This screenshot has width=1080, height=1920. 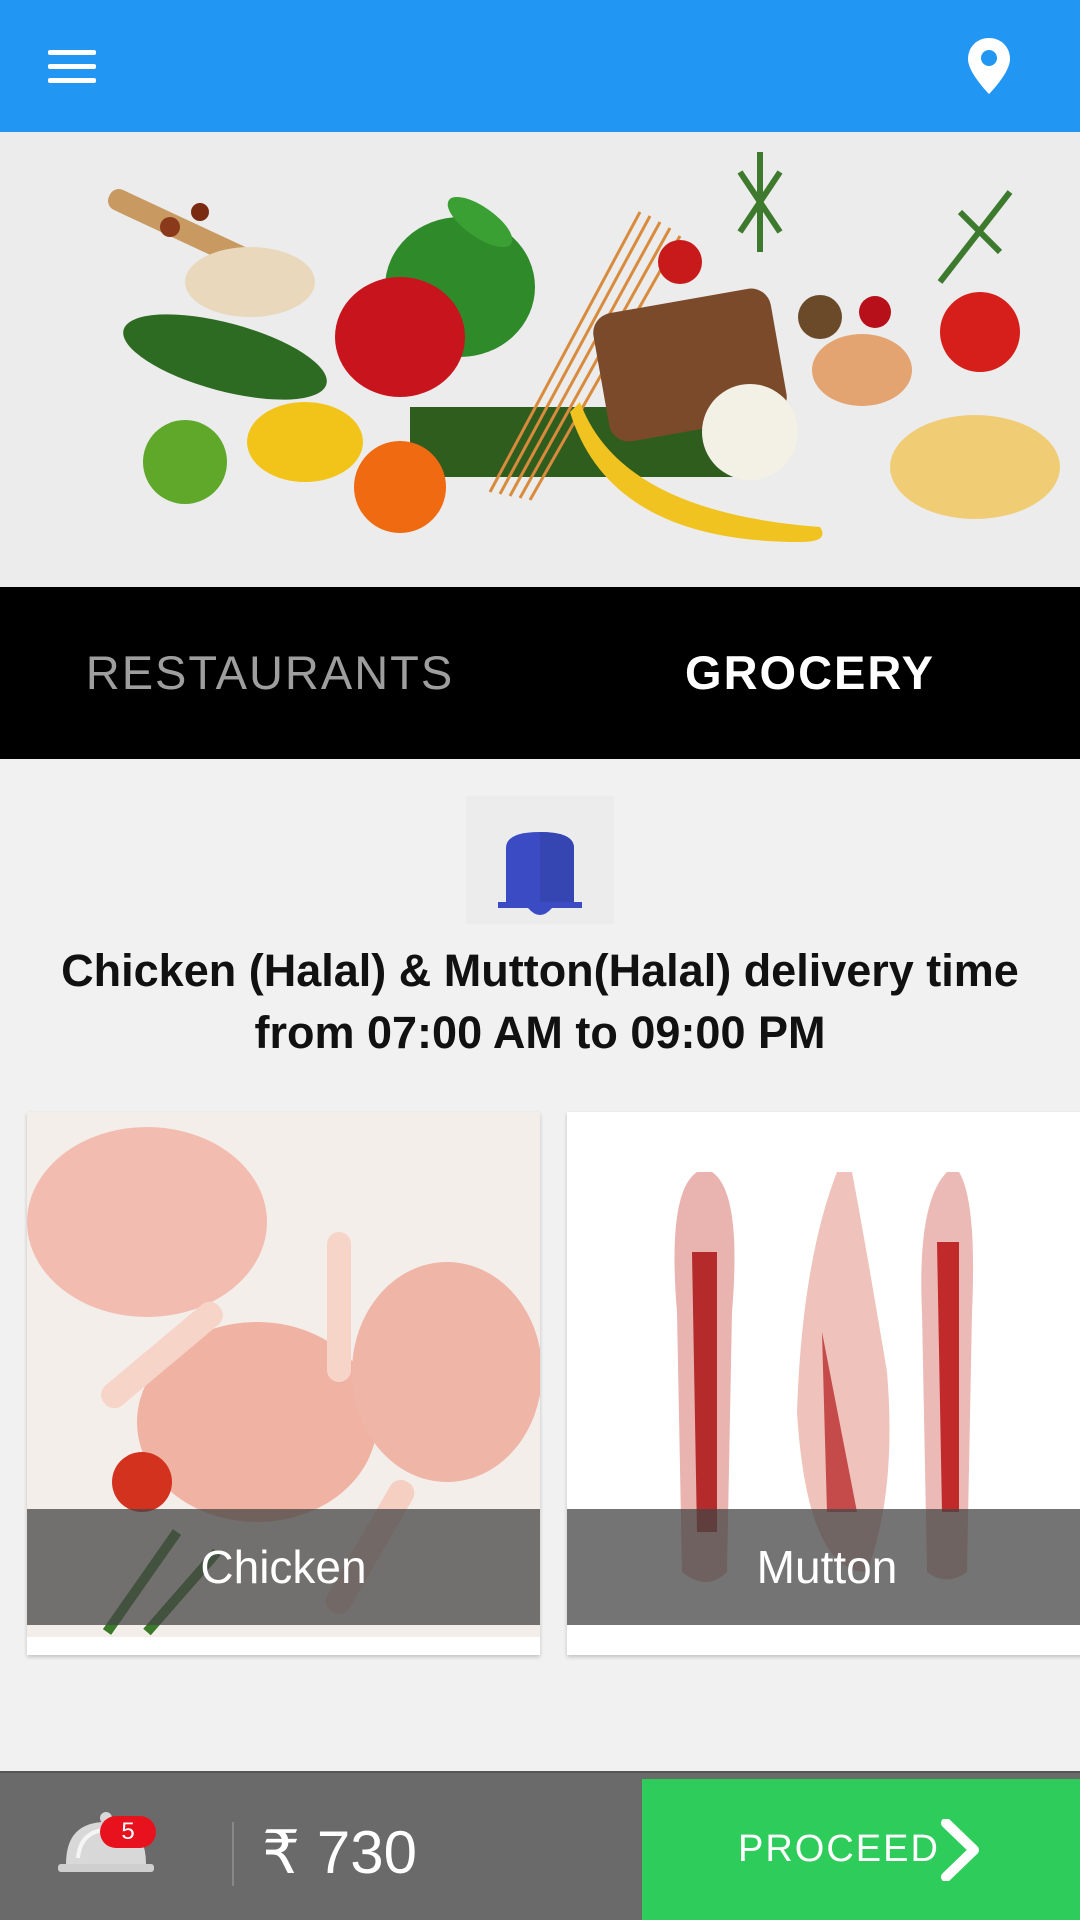 I want to click on menu-icon, so click(x=72, y=67).